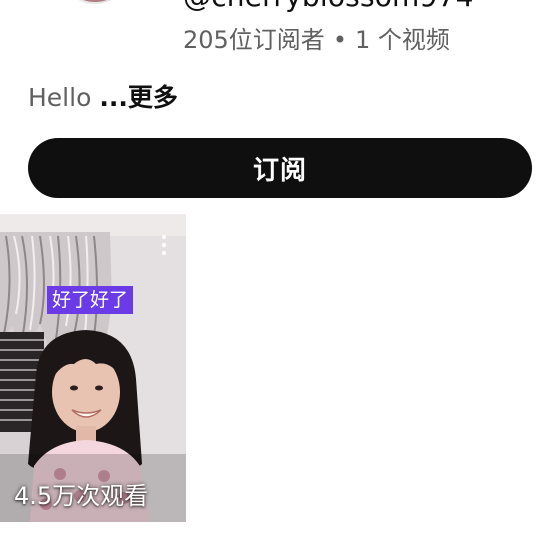 This screenshot has width=560, height=560. Describe the element at coordinates (280, 168) in the screenshot. I see `subscribe-button: 订阅` at that location.